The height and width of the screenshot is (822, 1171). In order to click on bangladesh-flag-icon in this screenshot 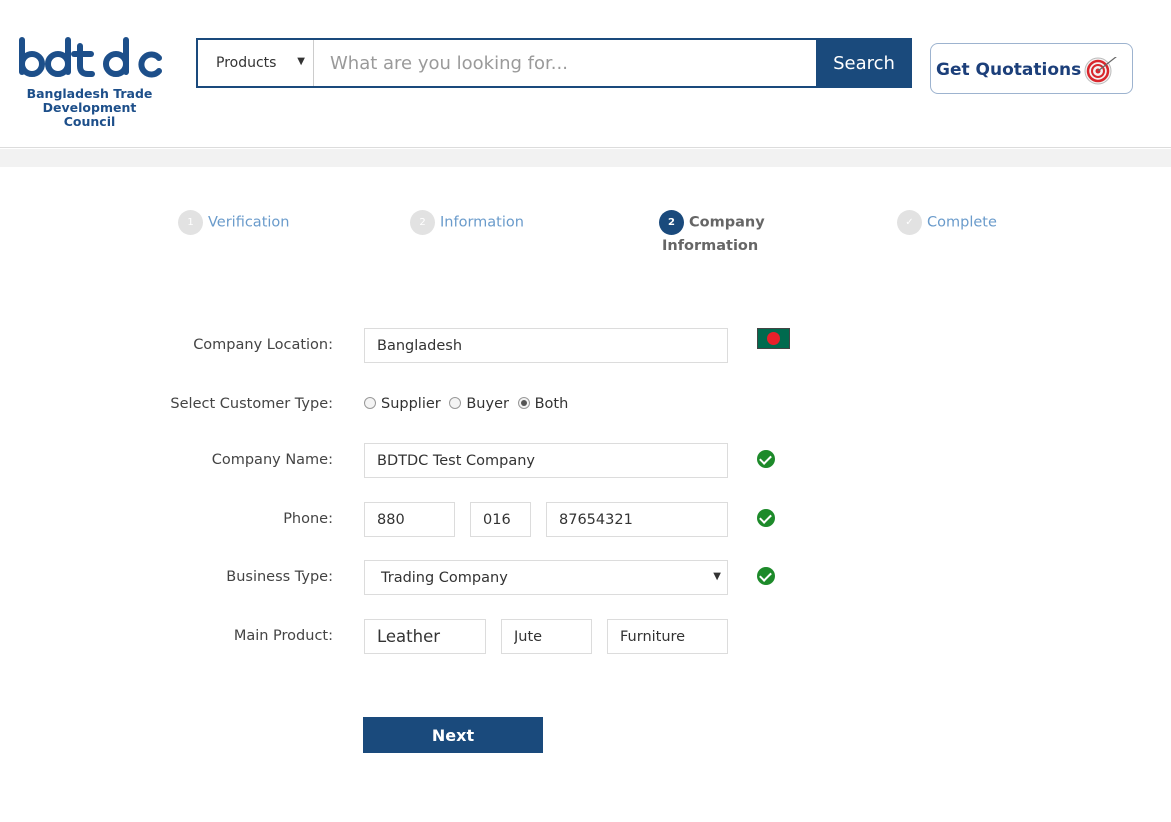, I will do `click(773, 338)`.